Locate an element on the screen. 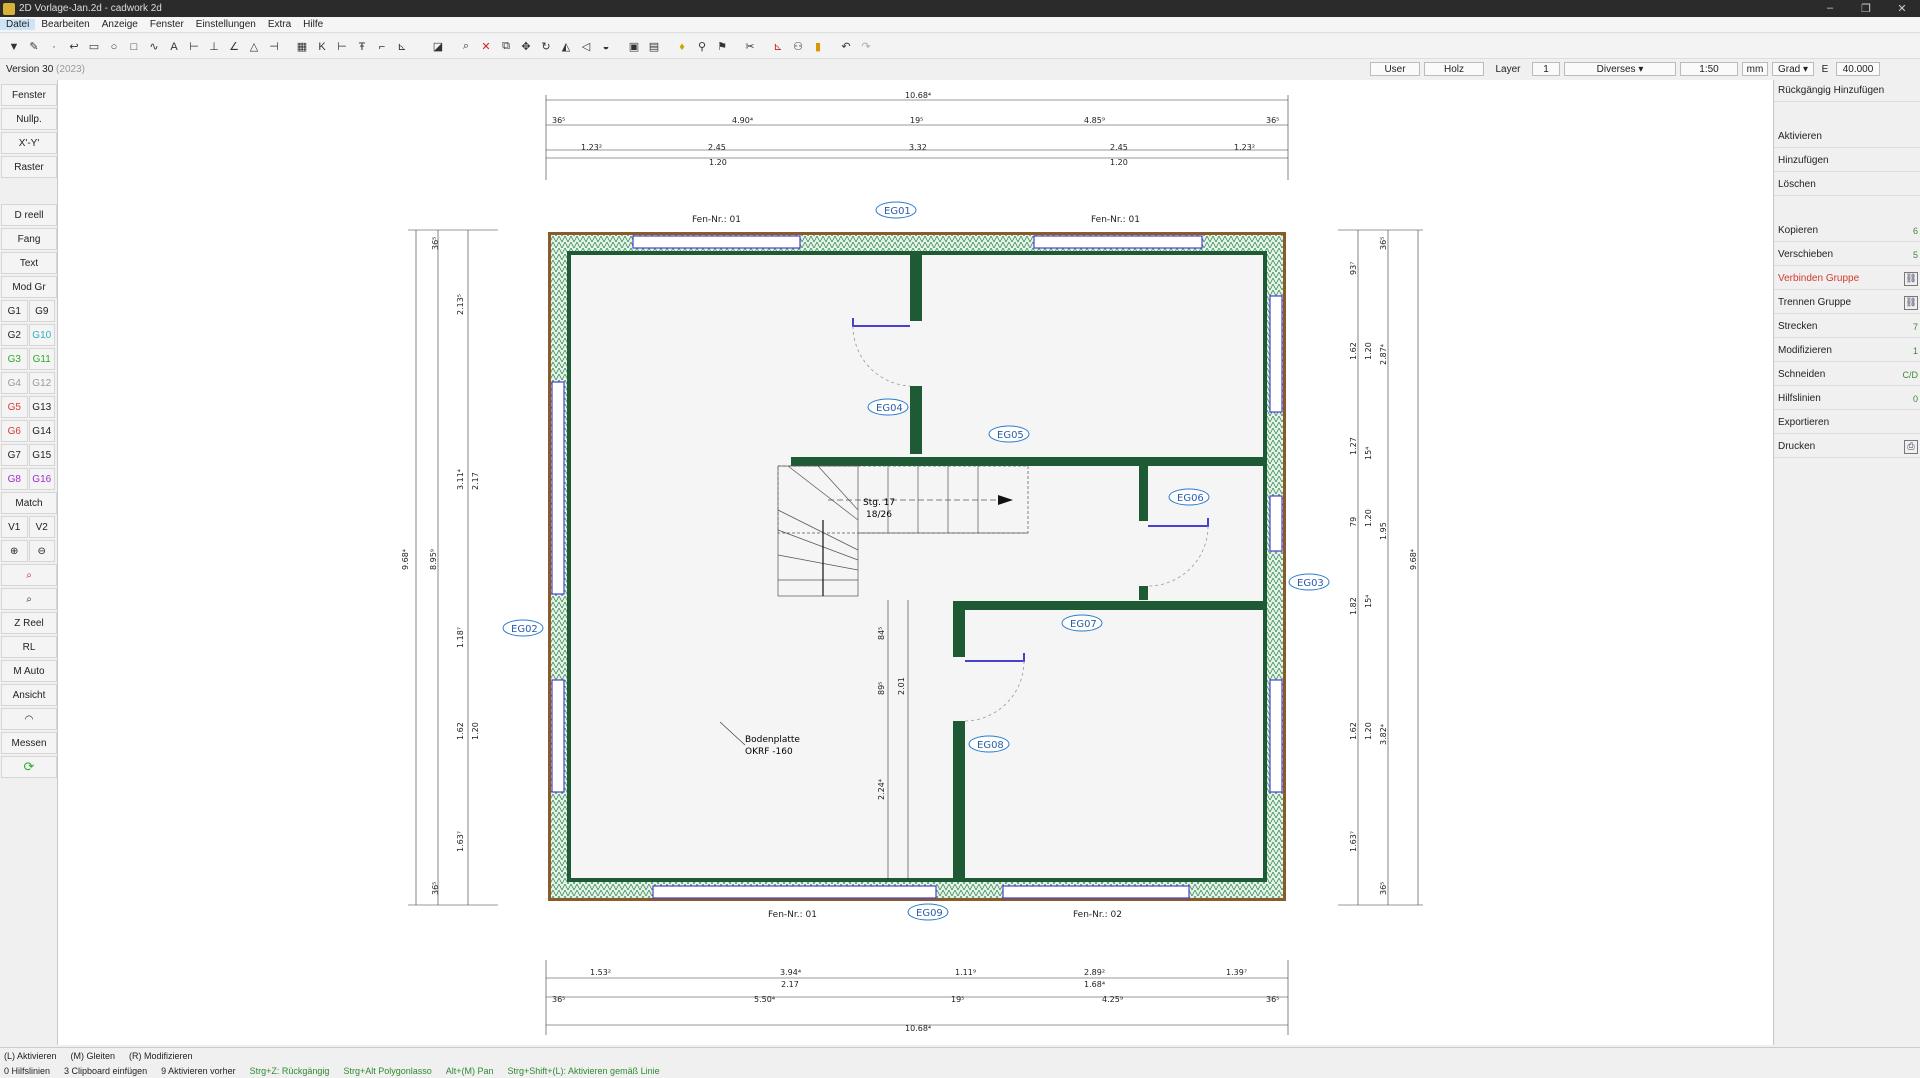 The image size is (1920, 1078). group-g2: G2 is located at coordinates (14, 335).